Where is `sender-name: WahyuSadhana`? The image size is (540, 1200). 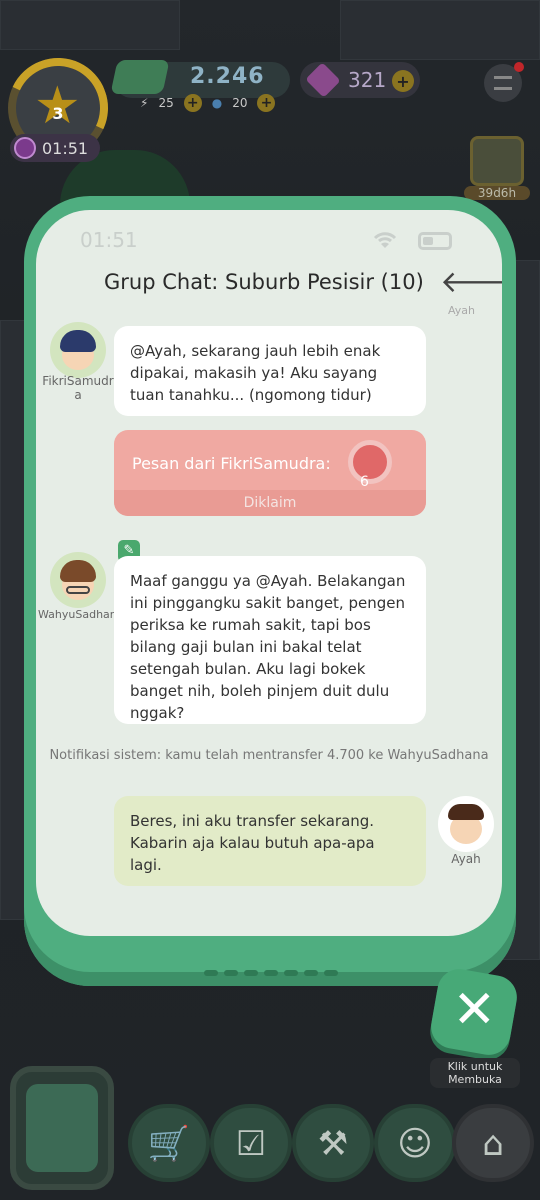
sender-name: WahyuSadhana is located at coordinates (81, 614).